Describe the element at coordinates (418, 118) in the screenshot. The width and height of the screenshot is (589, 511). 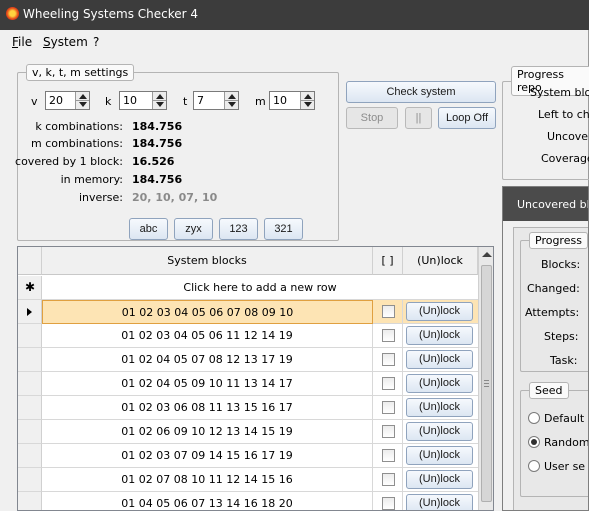
I see `pause-button: ||` at that location.